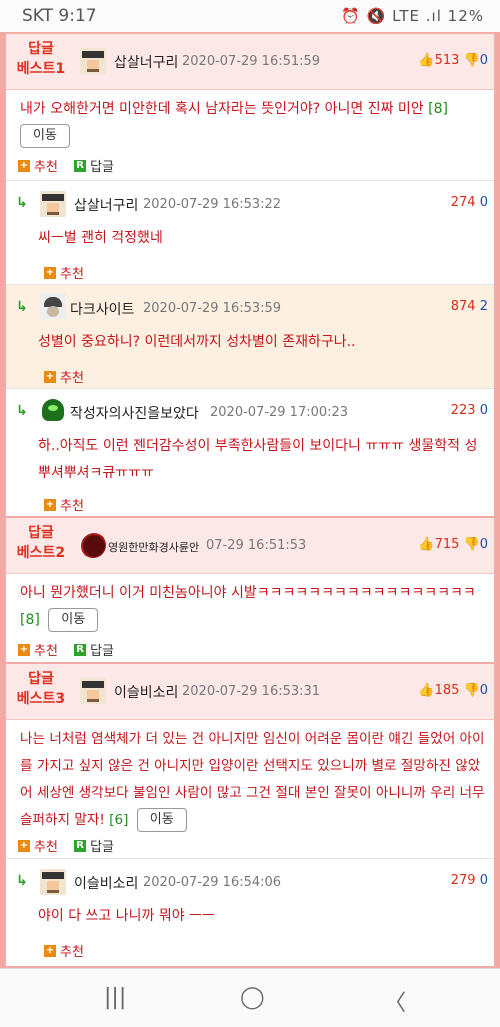 The width and height of the screenshot is (500, 1027). I want to click on status-time: SKT 9:17, so click(59, 16).